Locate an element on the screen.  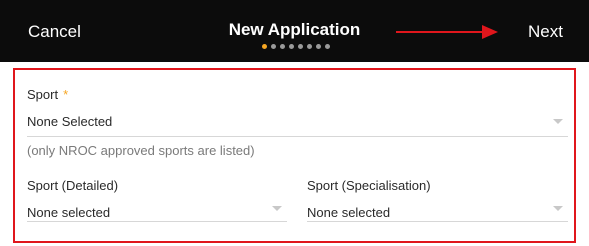
sport-detailed-label: Sport (Detailed) is located at coordinates (73, 185).